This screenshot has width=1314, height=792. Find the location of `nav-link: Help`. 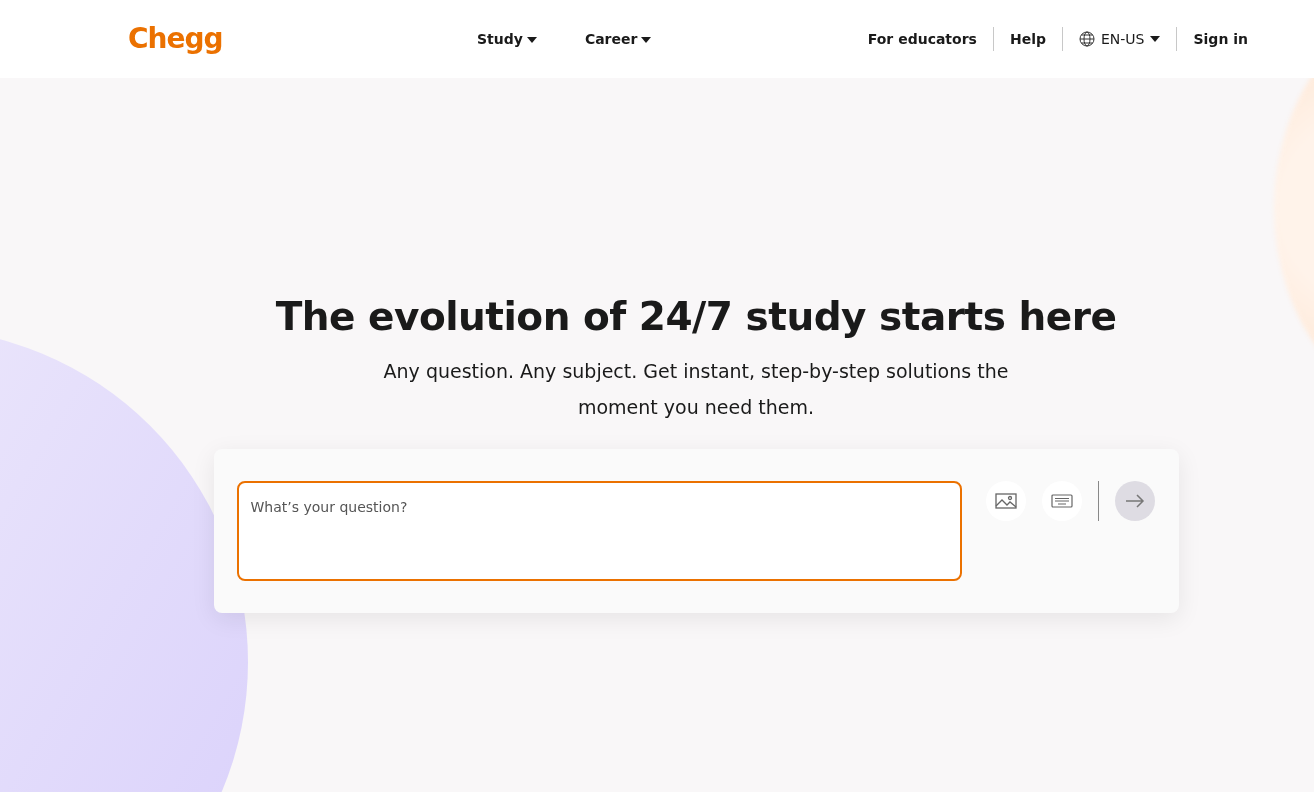

nav-link: Help is located at coordinates (1027, 39).